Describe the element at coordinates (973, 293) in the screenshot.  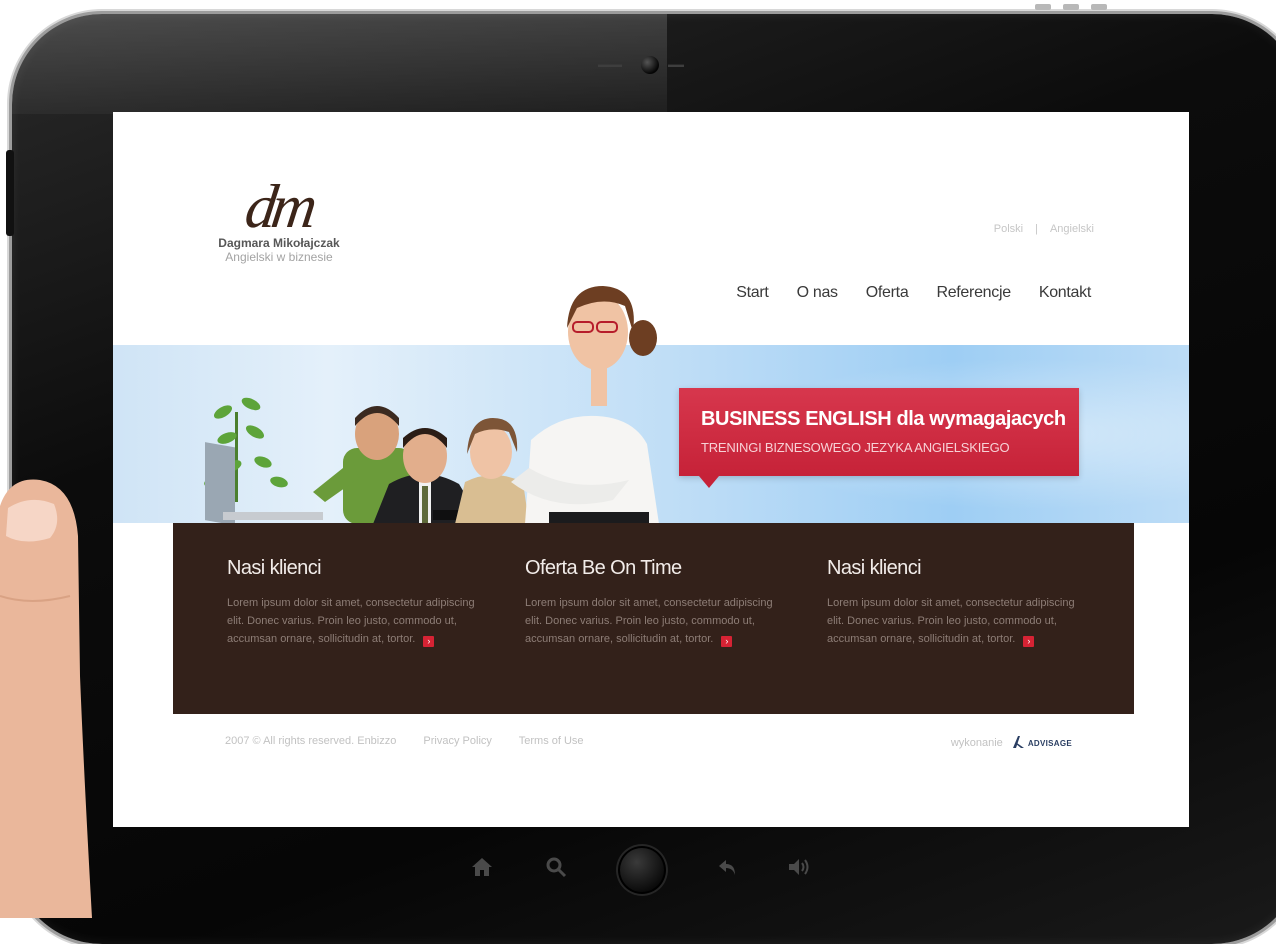
I see `nav-referencje: Referencje` at that location.